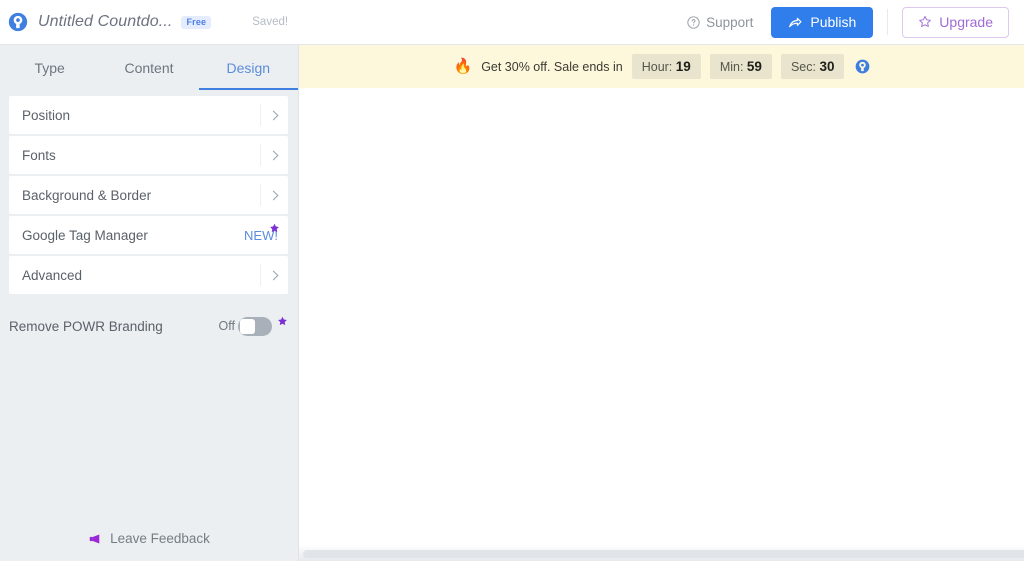  What do you see at coordinates (85, 235) in the screenshot?
I see `panel-label-google-tag-manager: Google Tag Manager` at bounding box center [85, 235].